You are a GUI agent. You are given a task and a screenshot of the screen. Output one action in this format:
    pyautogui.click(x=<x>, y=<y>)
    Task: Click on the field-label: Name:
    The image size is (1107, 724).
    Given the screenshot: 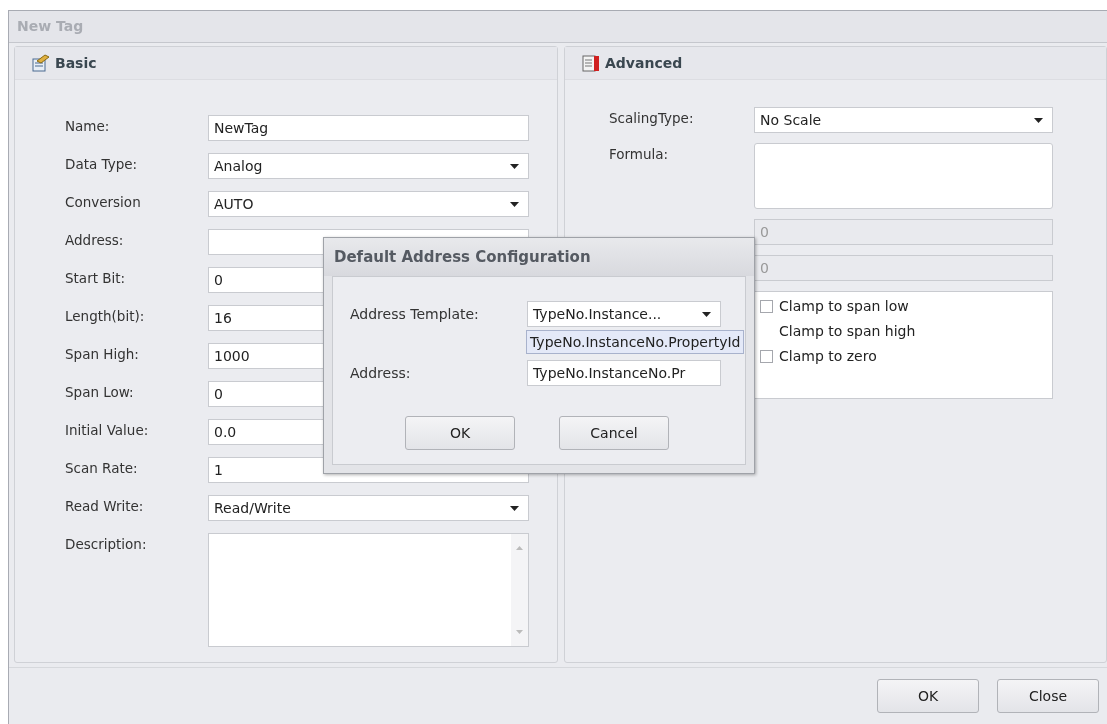 What is the action you would take?
    pyautogui.click(x=88, y=125)
    